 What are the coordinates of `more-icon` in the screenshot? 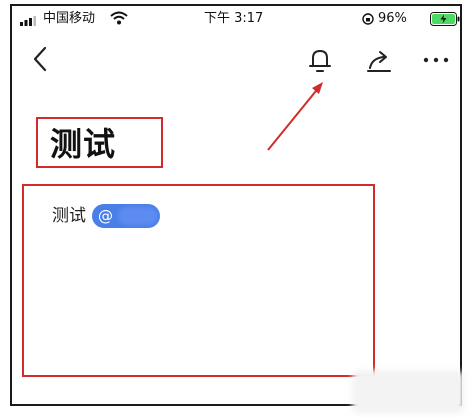 It's located at (436, 58).